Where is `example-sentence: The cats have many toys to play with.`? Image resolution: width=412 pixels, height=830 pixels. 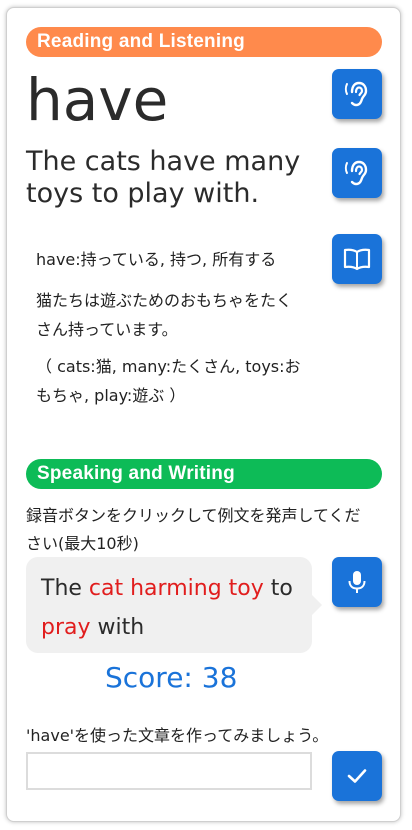
example-sentence: The cats have many toys to play with. is located at coordinates (163, 177).